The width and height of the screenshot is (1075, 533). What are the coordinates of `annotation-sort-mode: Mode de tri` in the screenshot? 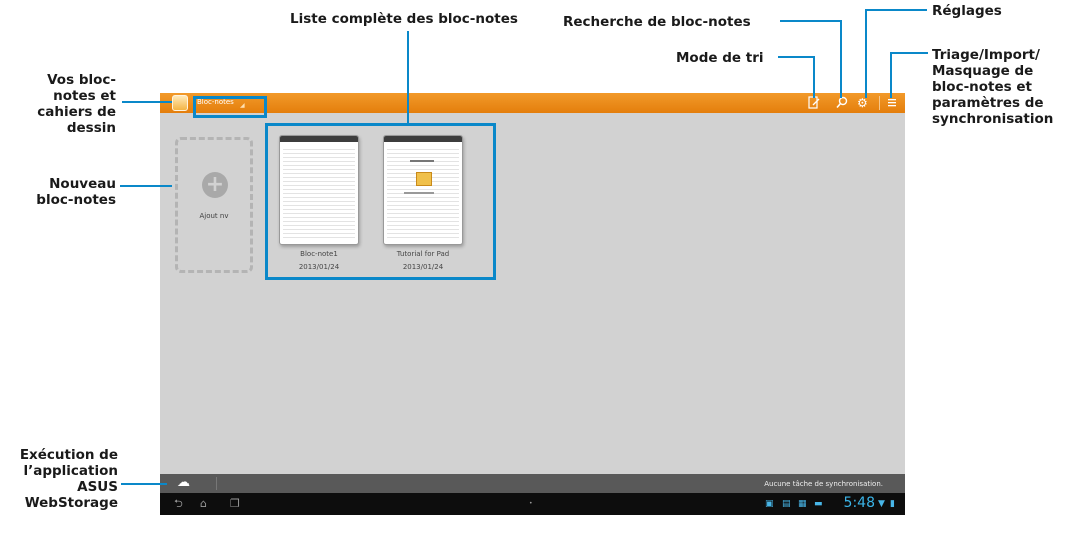 It's located at (720, 58).